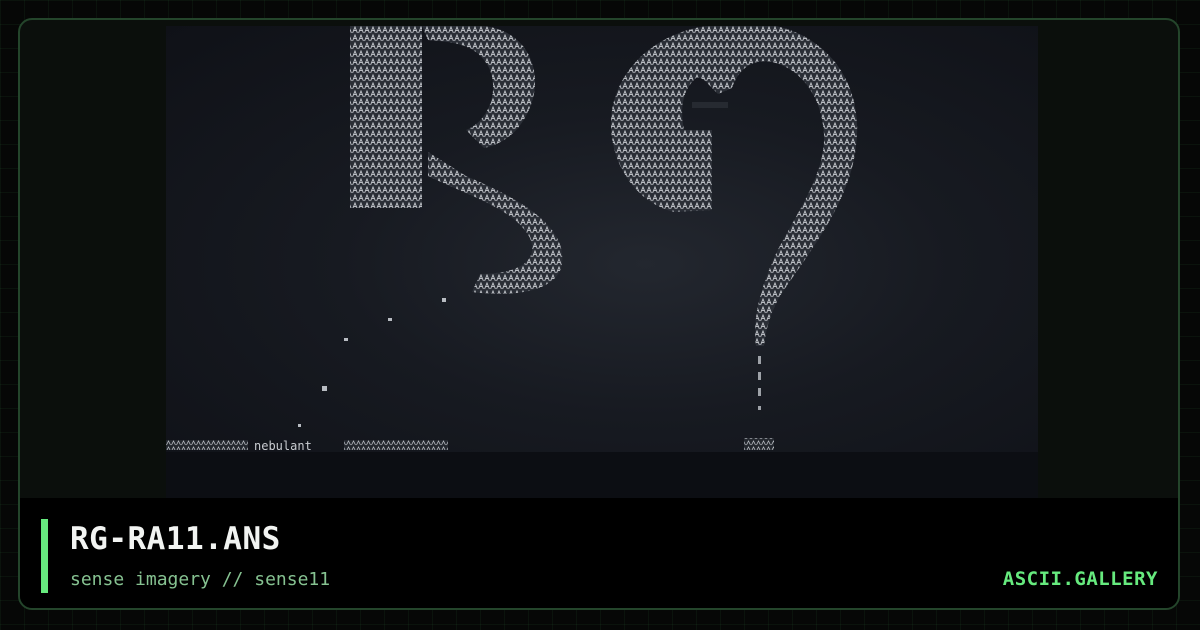 This screenshot has height=630, width=1200. I want to click on site-brand-link: ASCII.GALLERY, so click(1080, 579).